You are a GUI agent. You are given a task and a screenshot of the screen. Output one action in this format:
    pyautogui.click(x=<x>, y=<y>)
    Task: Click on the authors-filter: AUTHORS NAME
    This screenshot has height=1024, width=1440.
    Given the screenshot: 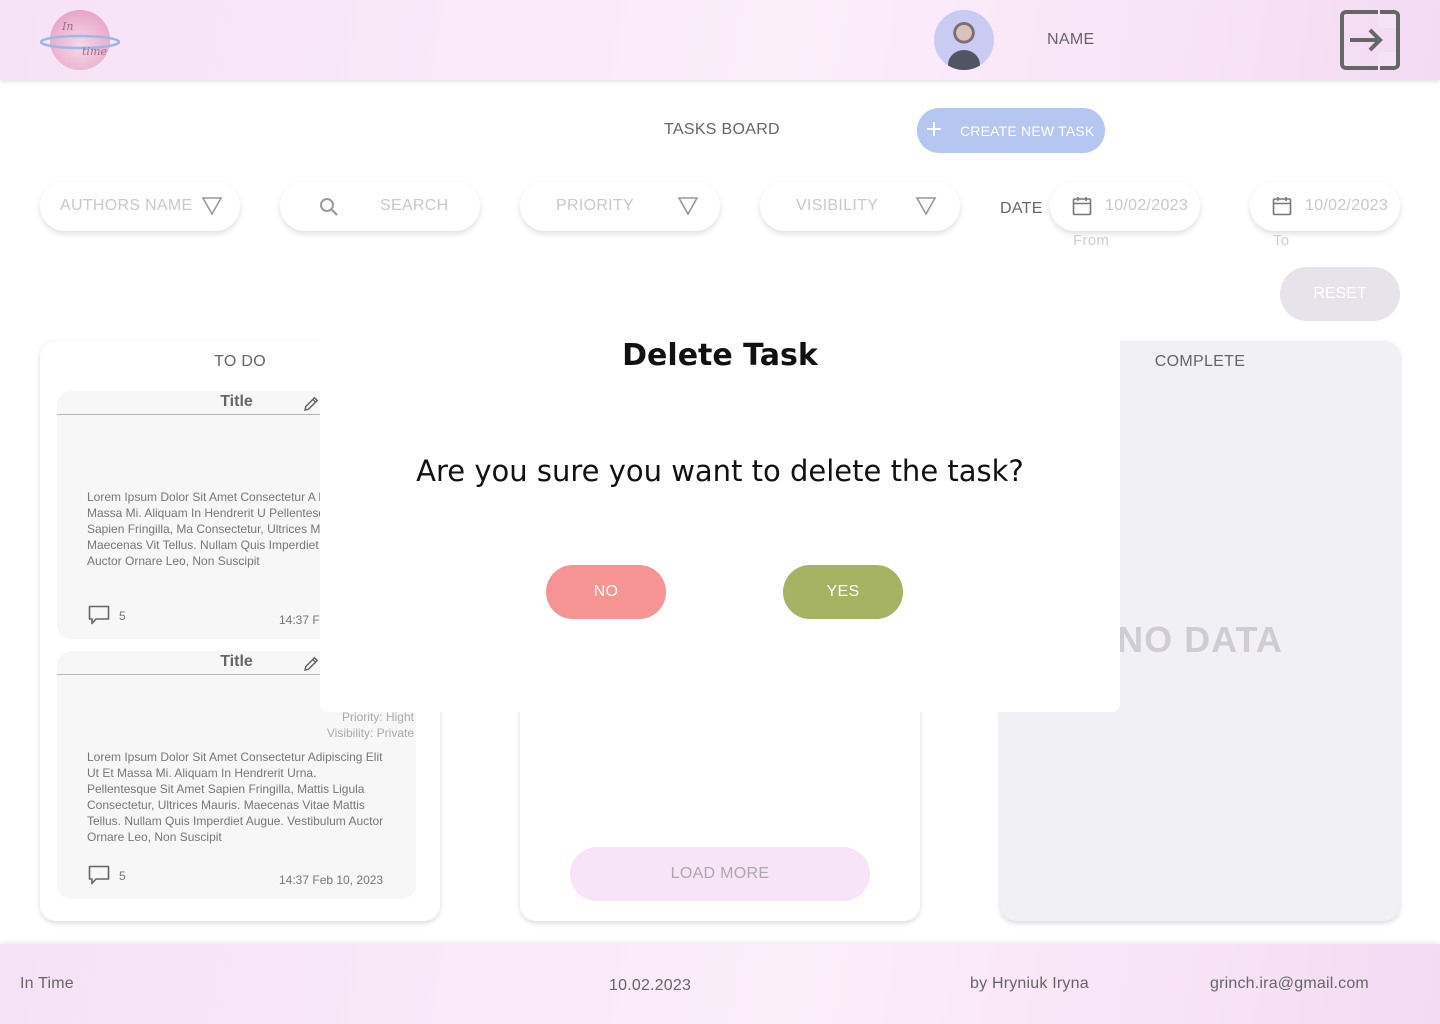 What is the action you would take?
    pyautogui.click(x=140, y=206)
    